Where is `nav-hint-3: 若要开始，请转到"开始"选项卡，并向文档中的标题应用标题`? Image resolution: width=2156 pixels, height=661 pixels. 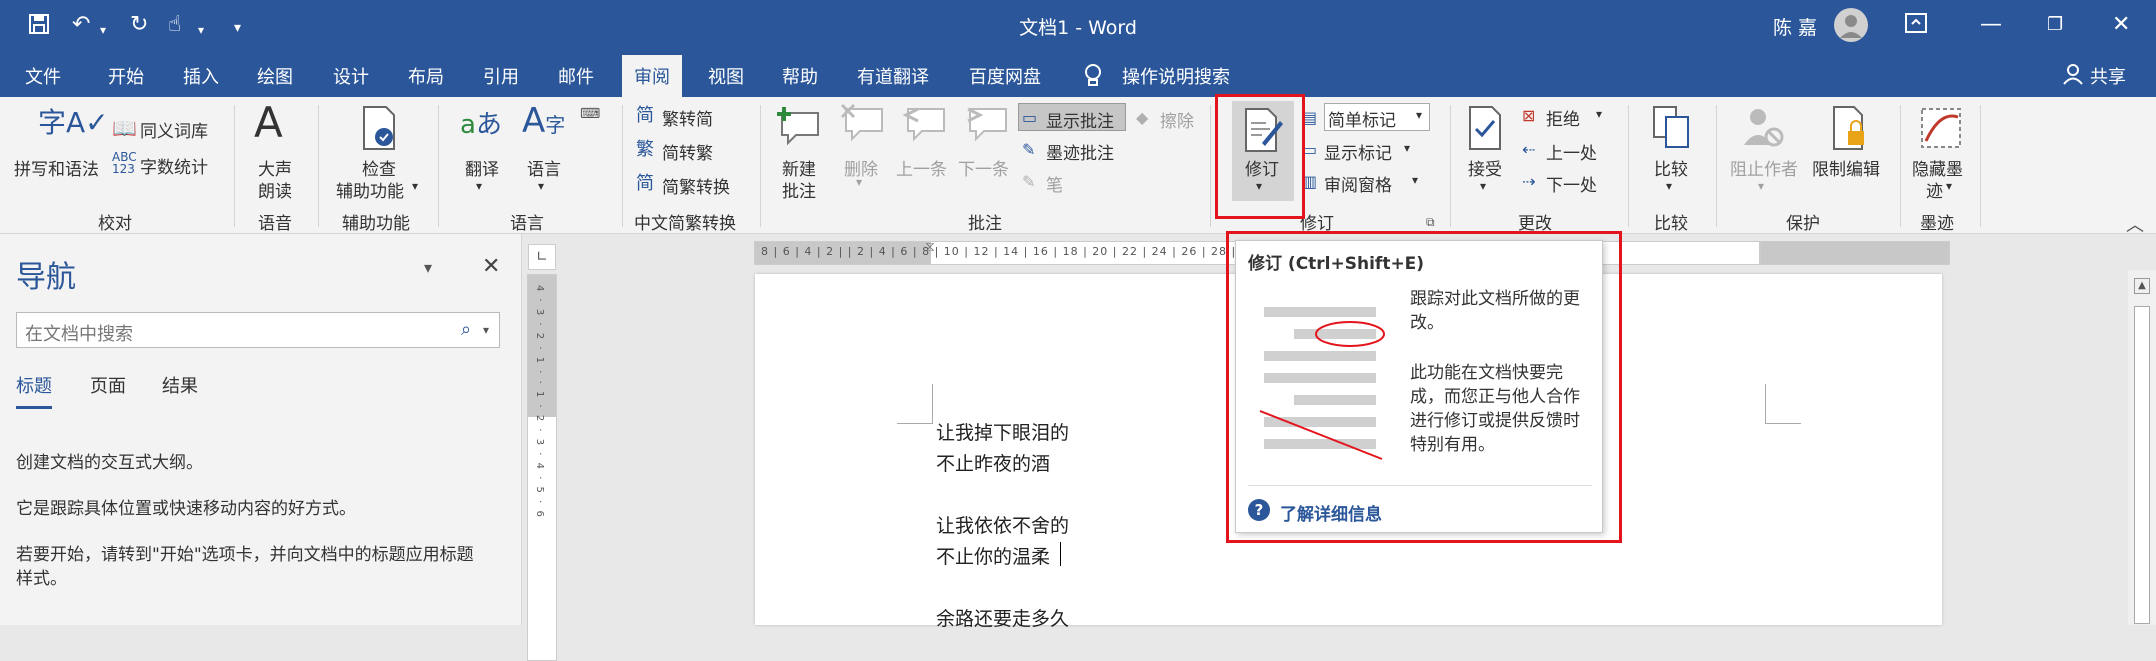 nav-hint-3: 若要开始，请转到"开始"选项卡，并向文档中的标题应用标题 is located at coordinates (245, 555).